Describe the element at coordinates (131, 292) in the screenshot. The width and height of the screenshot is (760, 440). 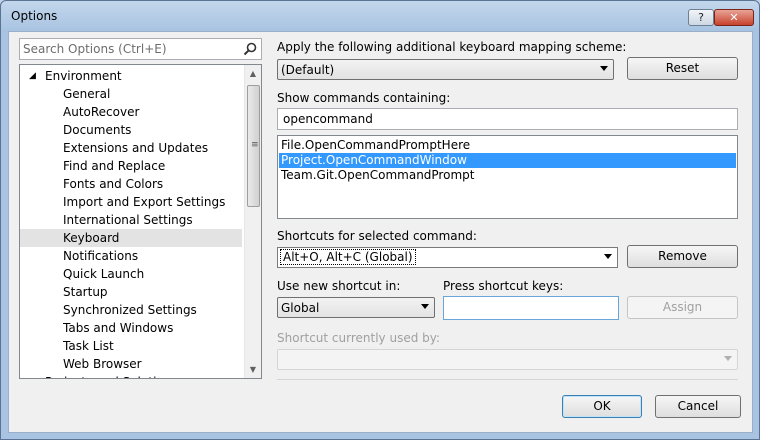
I see `tree-item: Startup` at that location.